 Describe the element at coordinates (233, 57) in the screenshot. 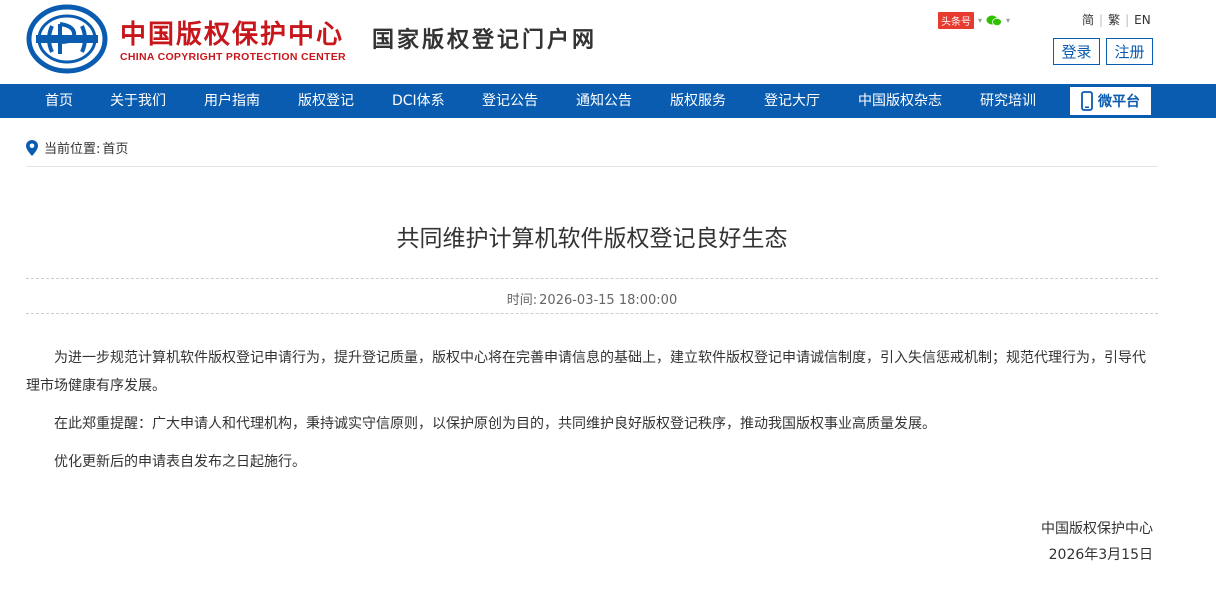

I see `logo-english-text: CHINA COPYRIGHT PROTECTION CENTER` at that location.